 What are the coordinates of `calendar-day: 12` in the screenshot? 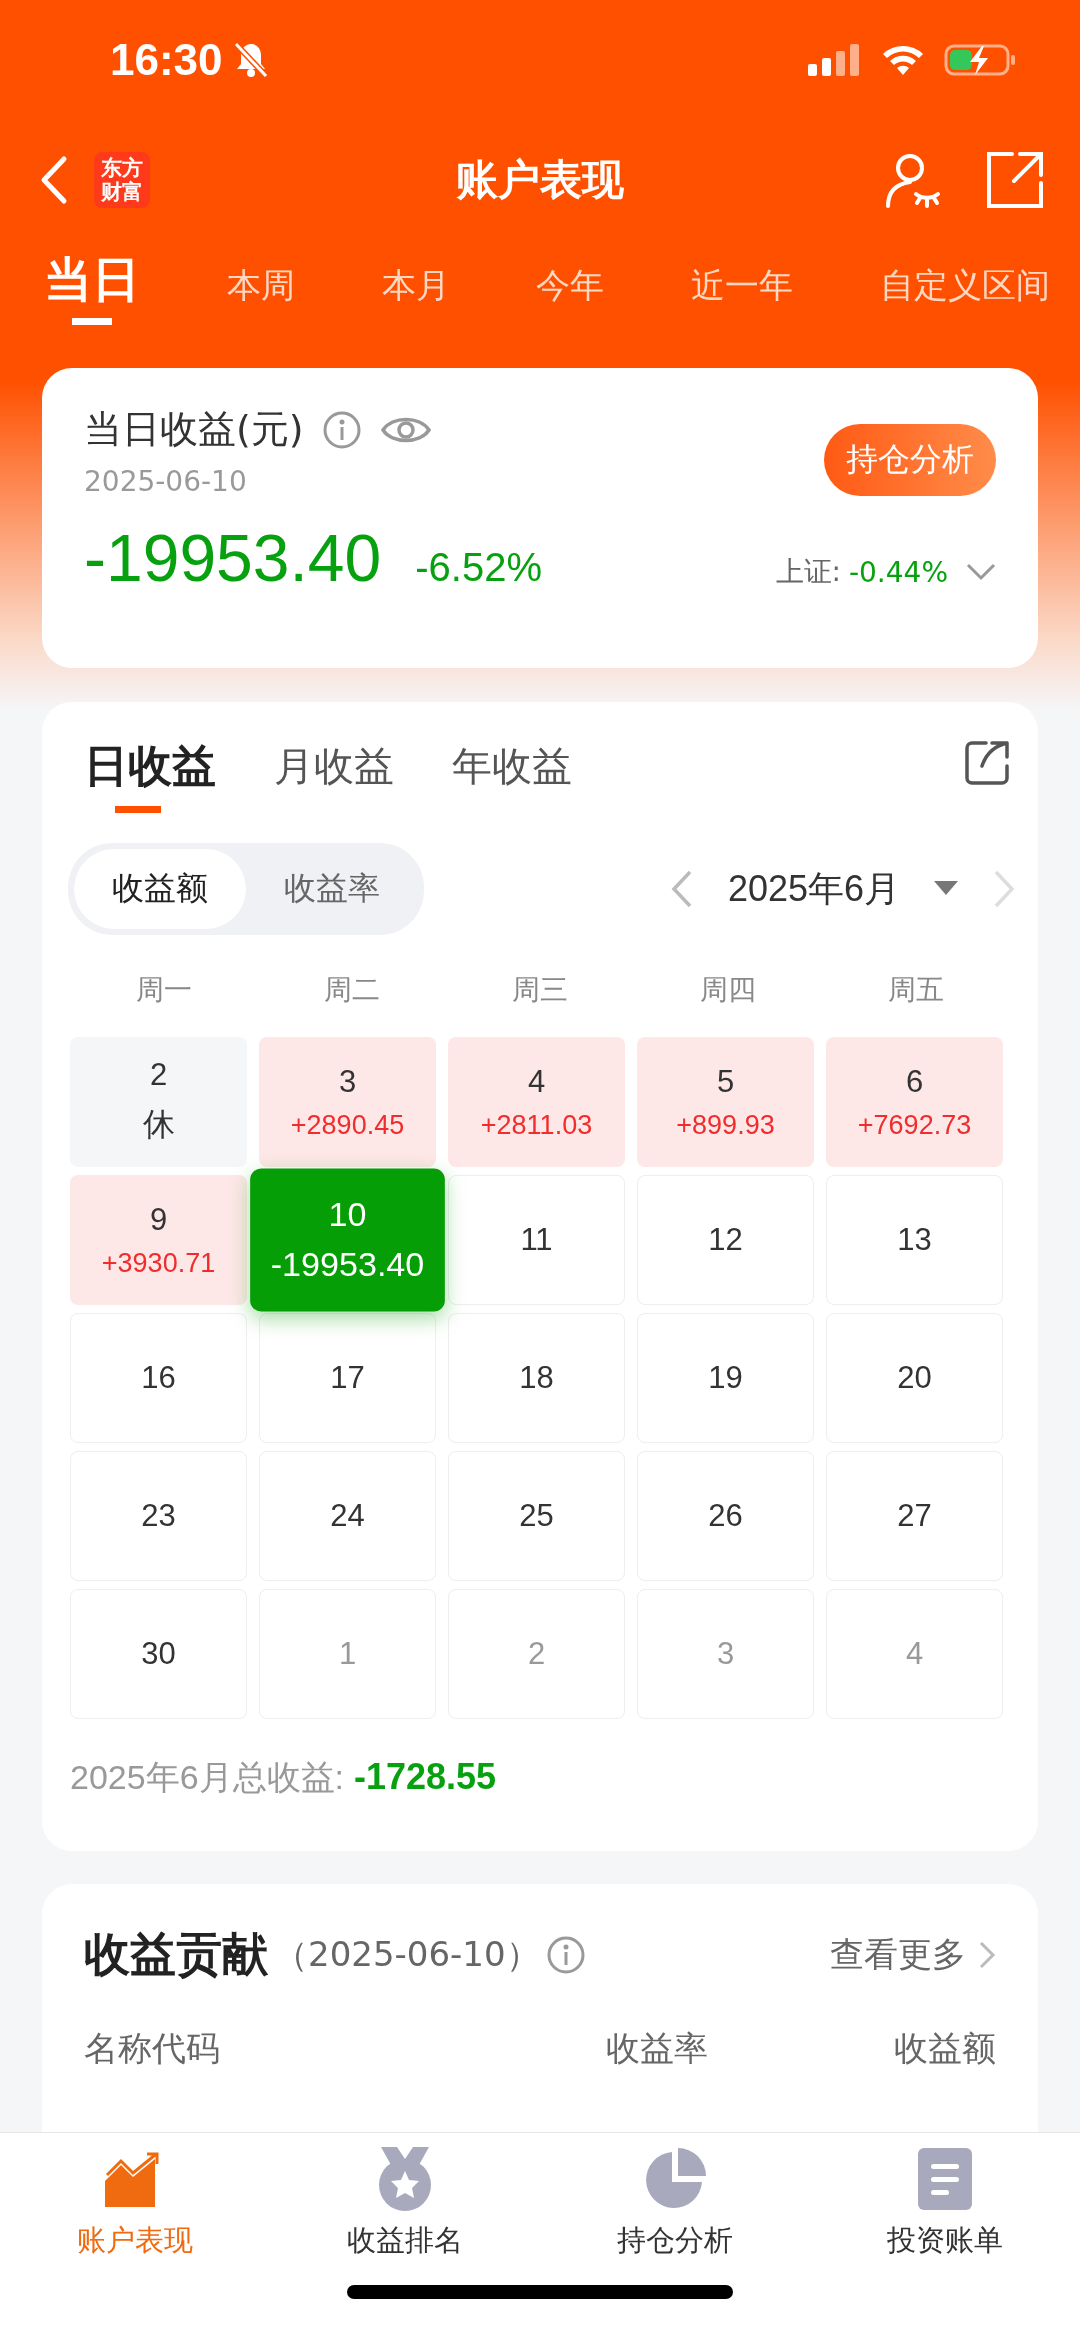 It's located at (725, 1240).